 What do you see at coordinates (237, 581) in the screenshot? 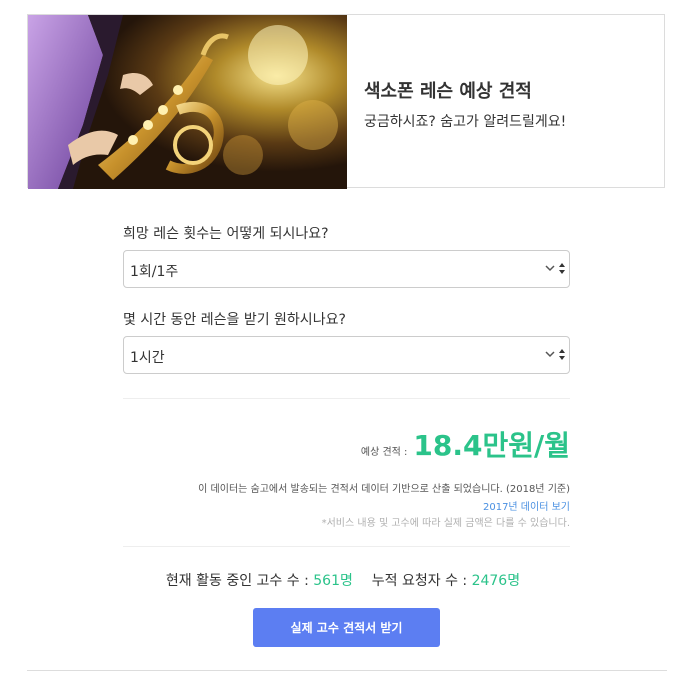
I see `active-pros-label: 현재 활동 중인 고수 수 :` at bounding box center [237, 581].